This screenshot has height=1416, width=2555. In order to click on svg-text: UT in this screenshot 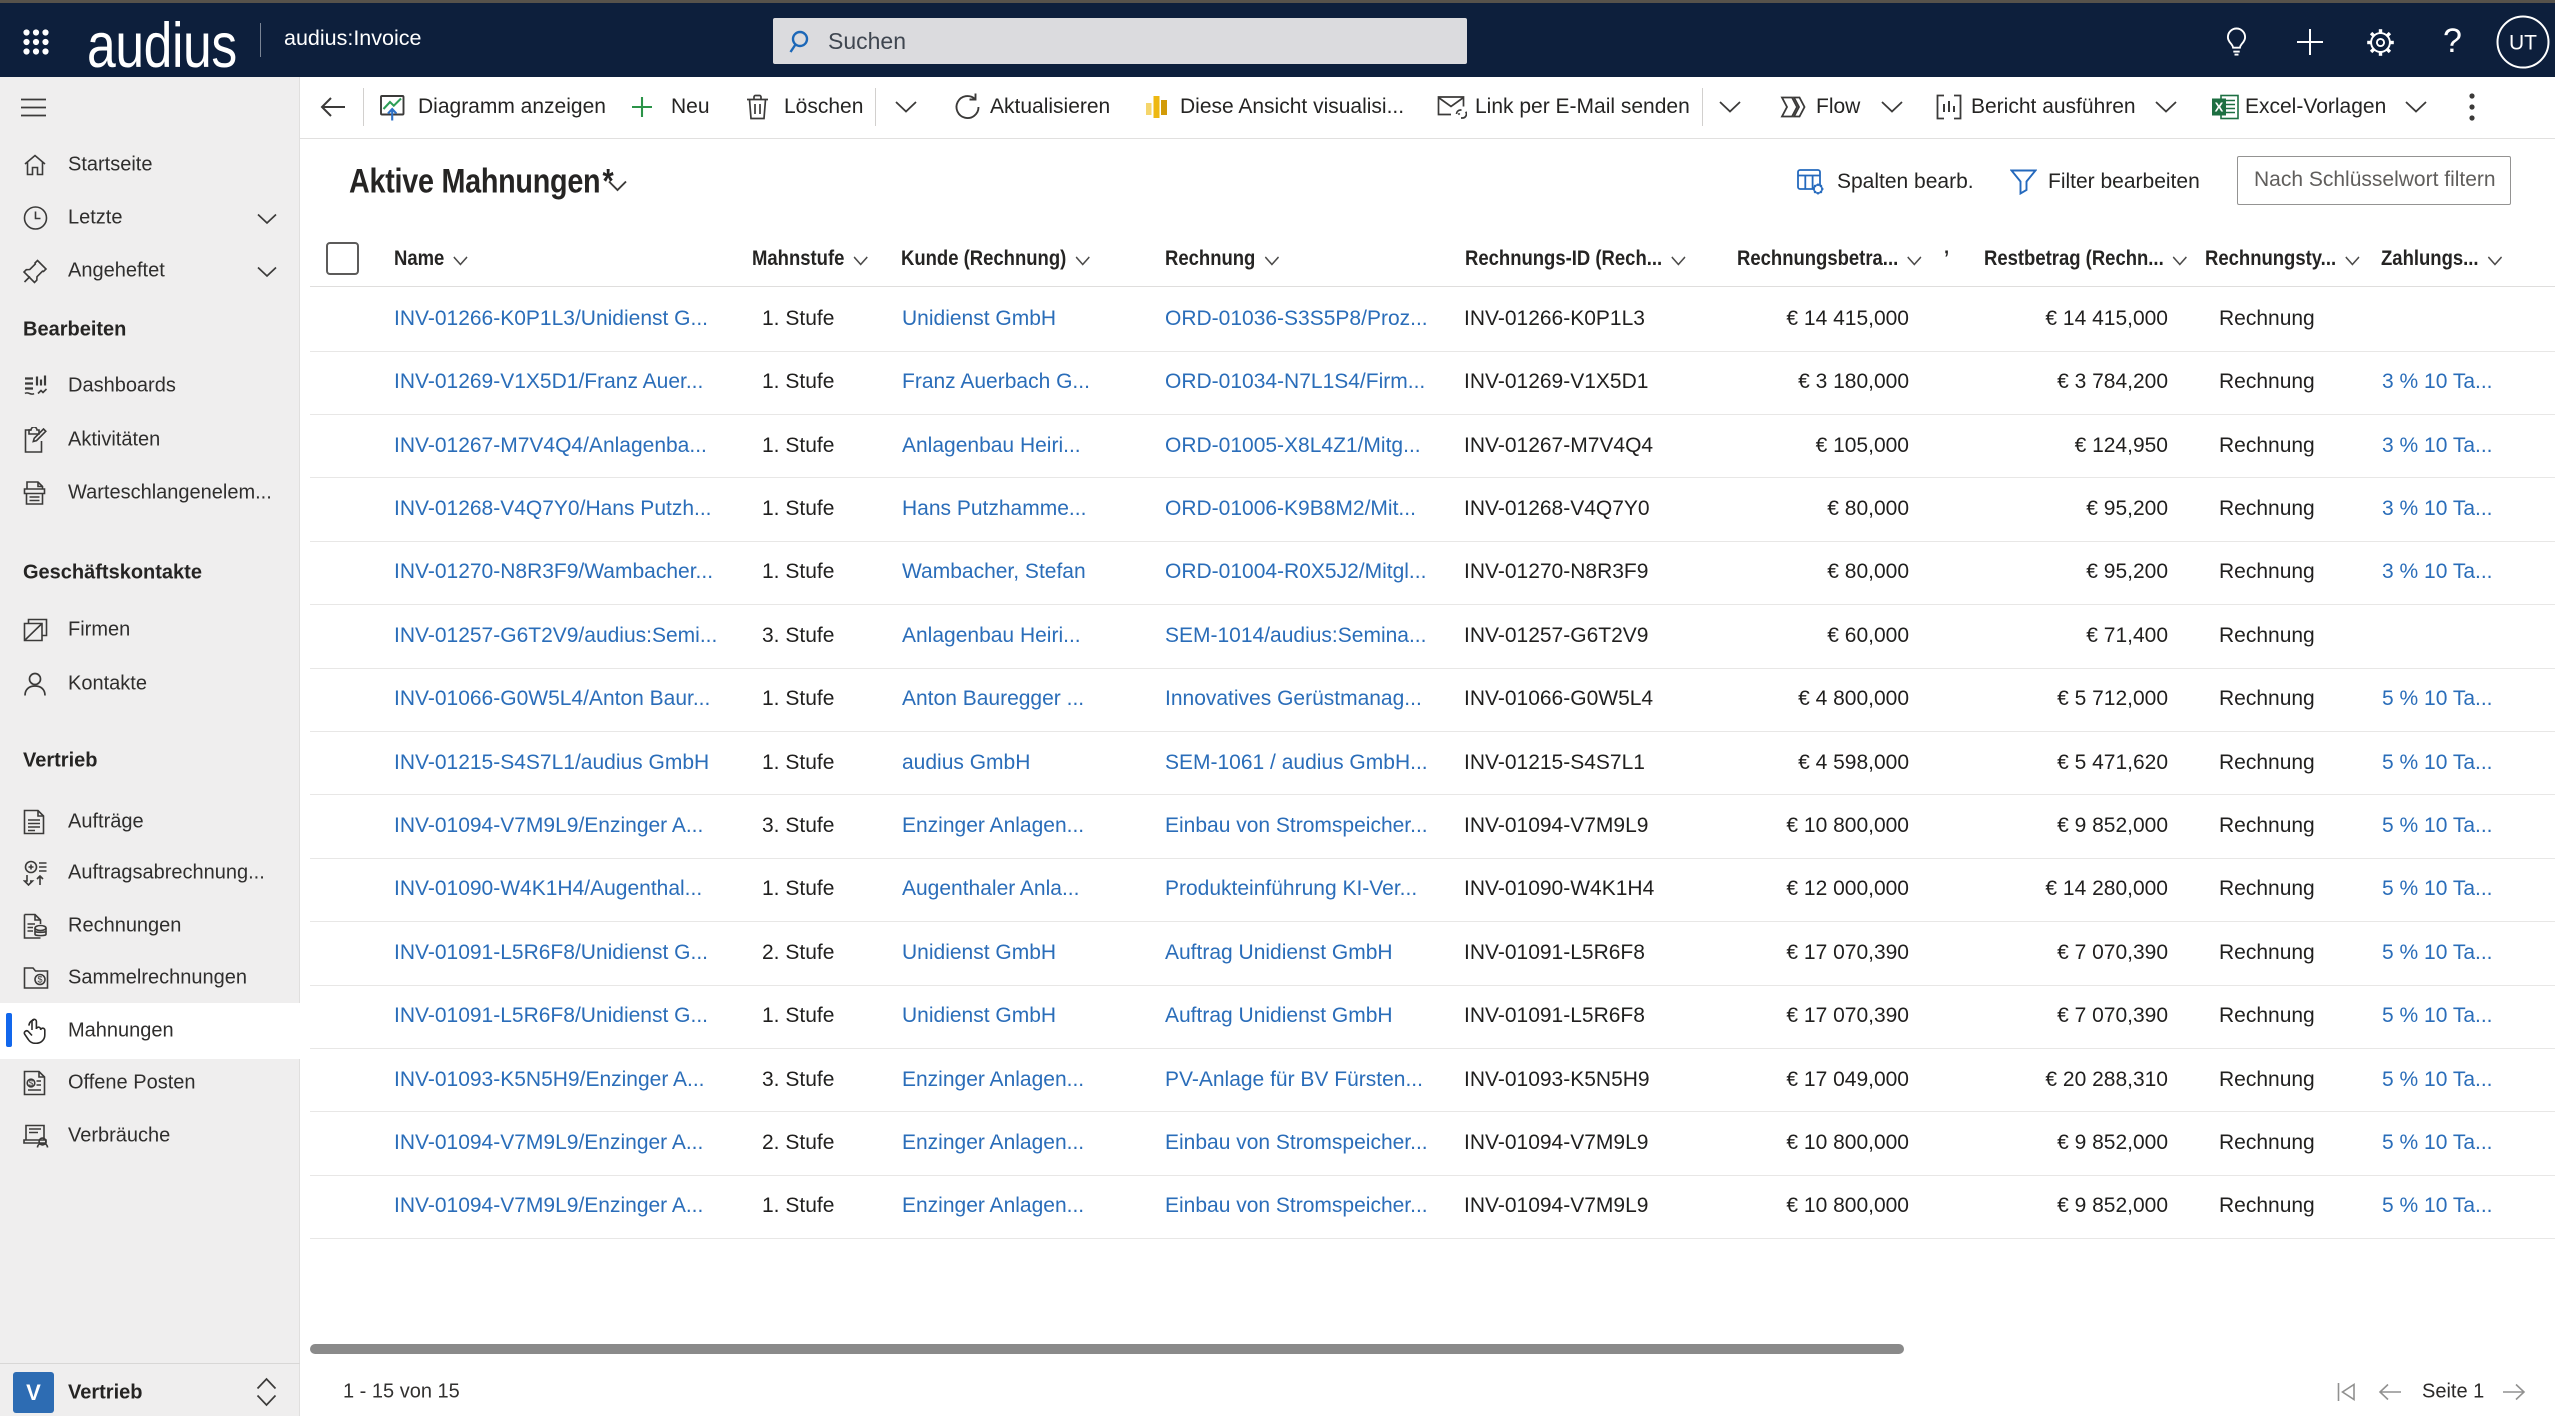, I will do `click(2523, 43)`.